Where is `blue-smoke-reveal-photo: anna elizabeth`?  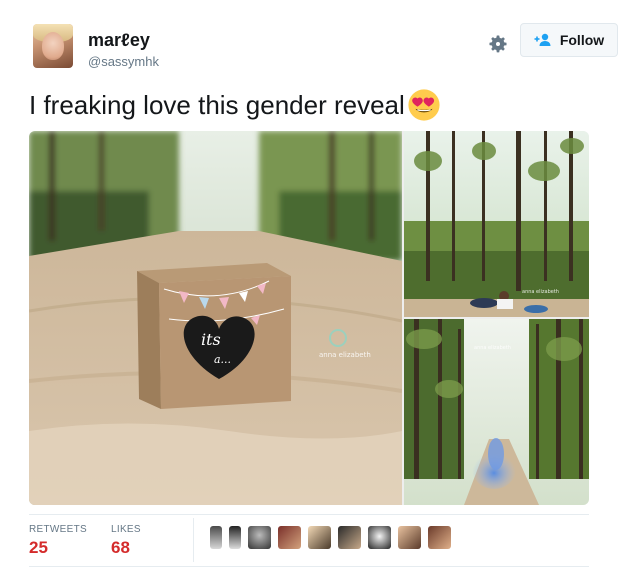
blue-smoke-reveal-photo: anna elizabeth is located at coordinates (496, 412).